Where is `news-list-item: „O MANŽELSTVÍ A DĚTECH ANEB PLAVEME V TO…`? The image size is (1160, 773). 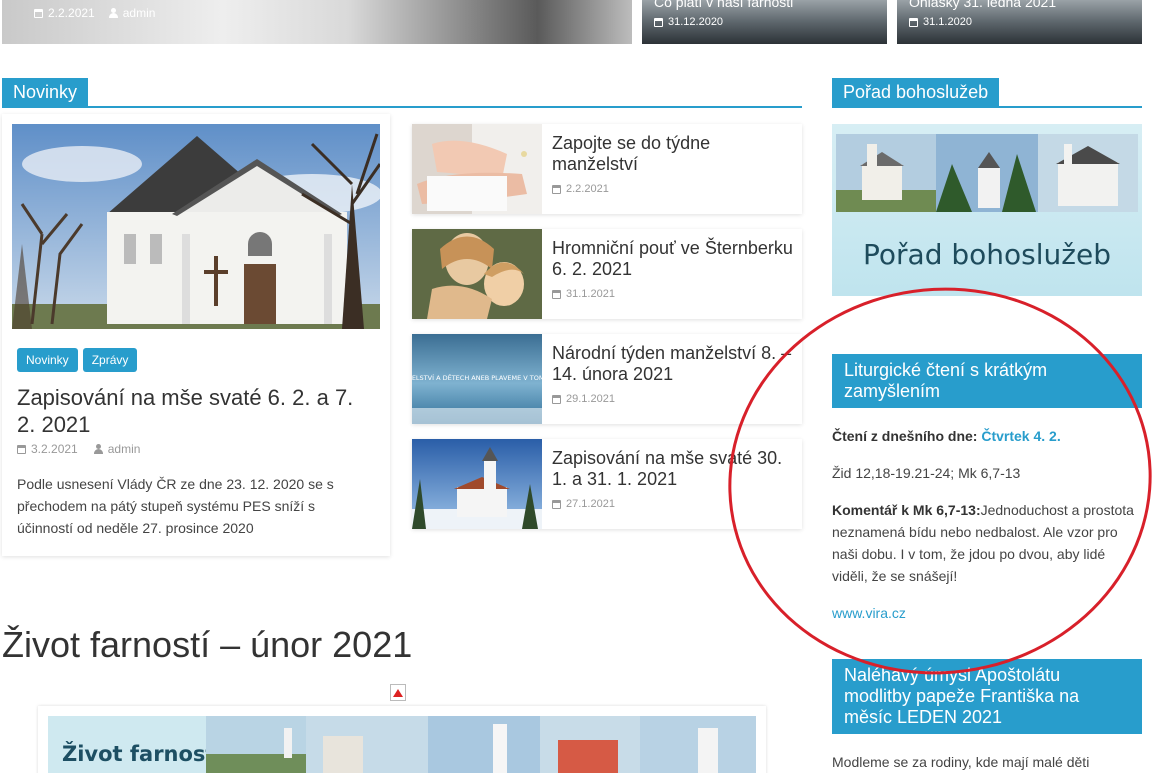 news-list-item: „O MANŽELSTVÍ A DĚTECH ANEB PLAVEME V TO… is located at coordinates (607, 379).